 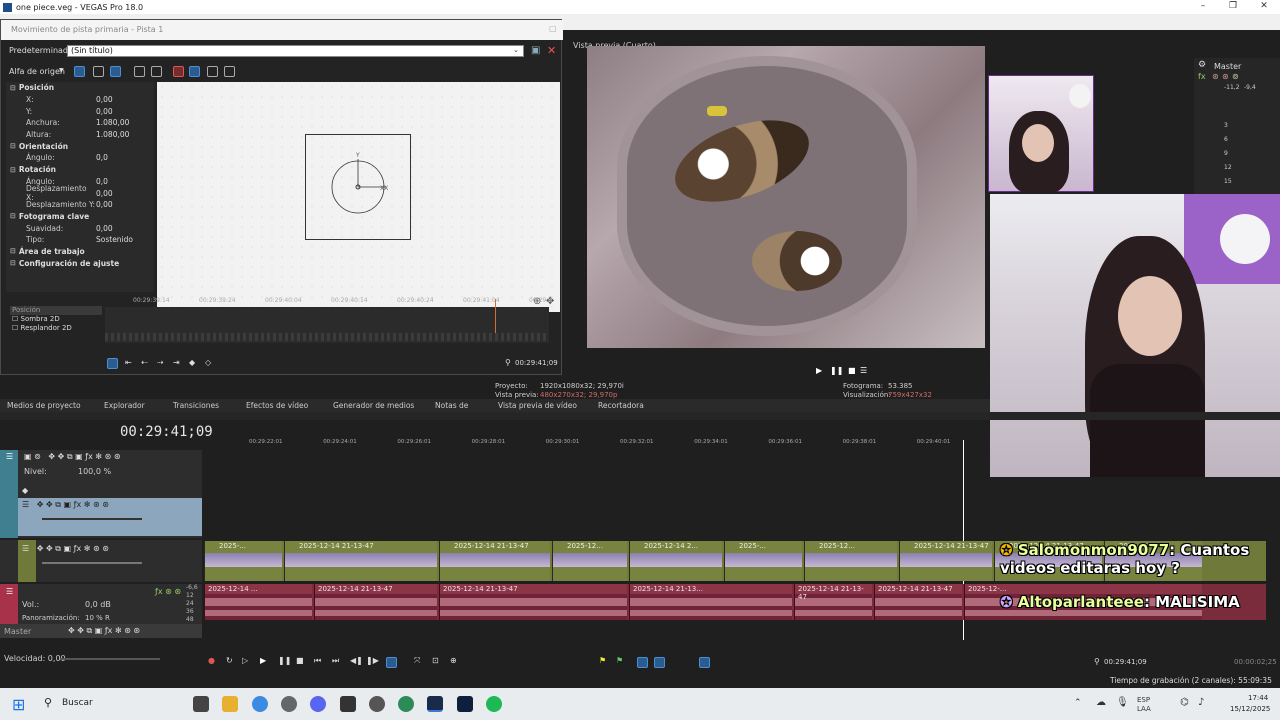 What do you see at coordinates (516, 50) in the screenshot?
I see `chevron-down-icon: ⌄` at bounding box center [516, 50].